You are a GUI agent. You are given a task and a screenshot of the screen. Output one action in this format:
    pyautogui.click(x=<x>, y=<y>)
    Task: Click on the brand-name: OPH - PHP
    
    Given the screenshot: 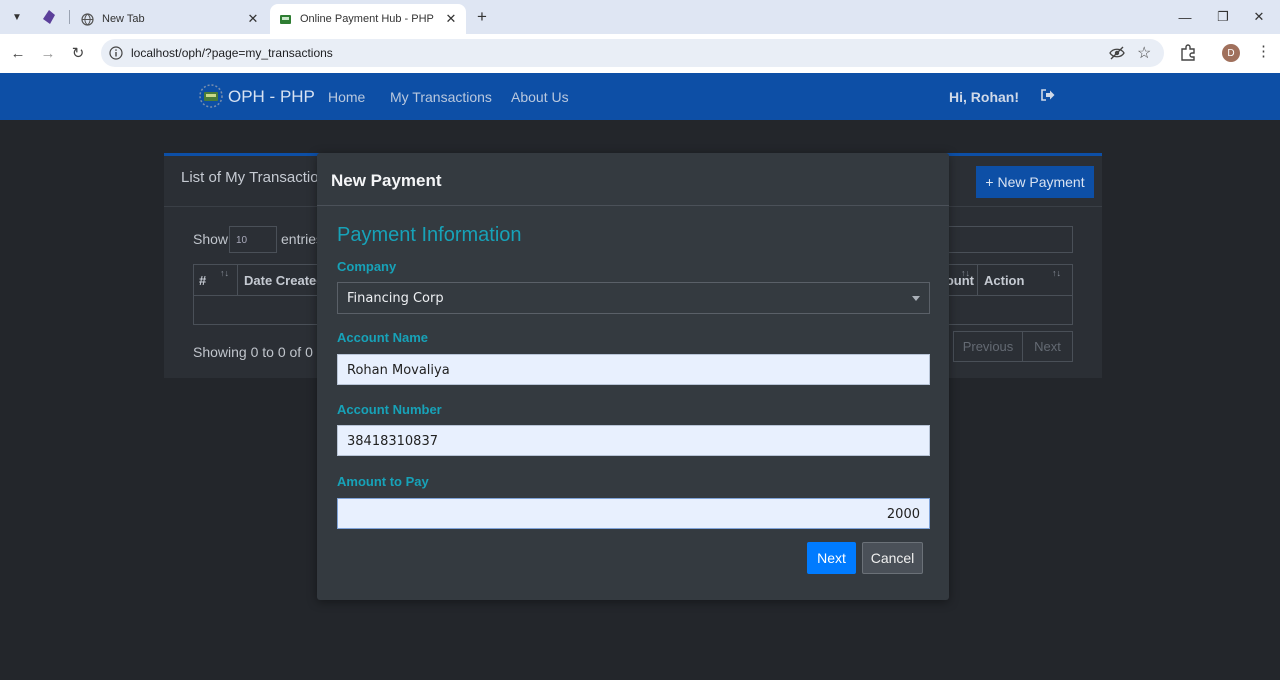 What is the action you would take?
    pyautogui.click(x=271, y=97)
    